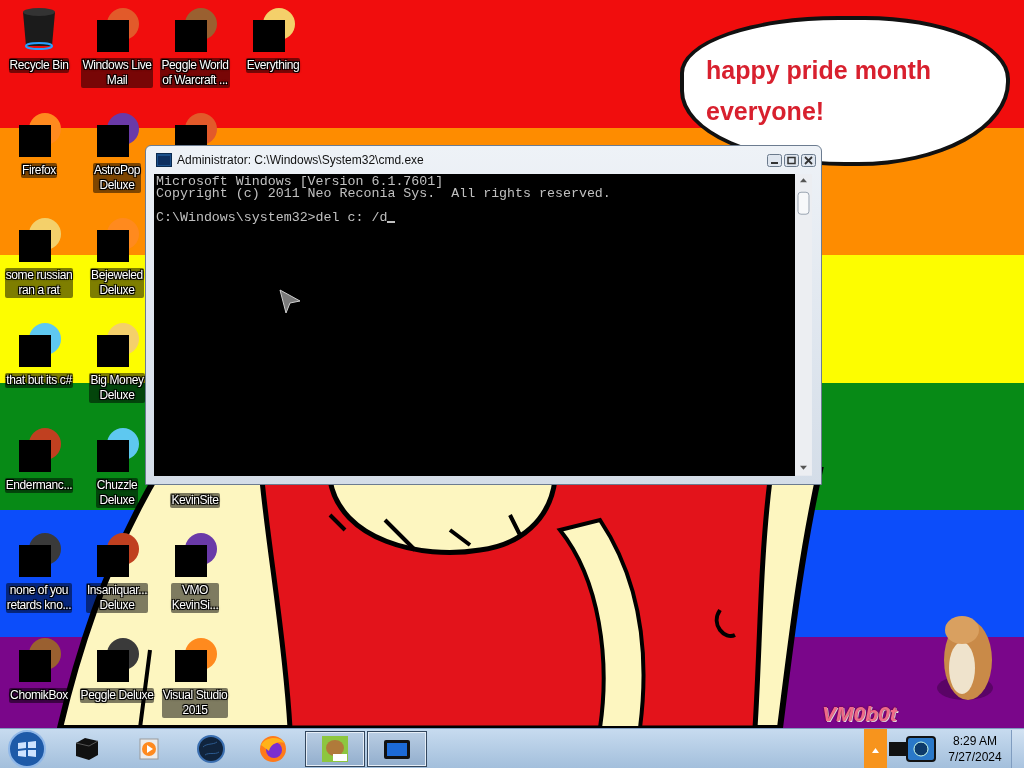  Describe the element at coordinates (211, 748) in the screenshot. I see `globe-icon` at that location.